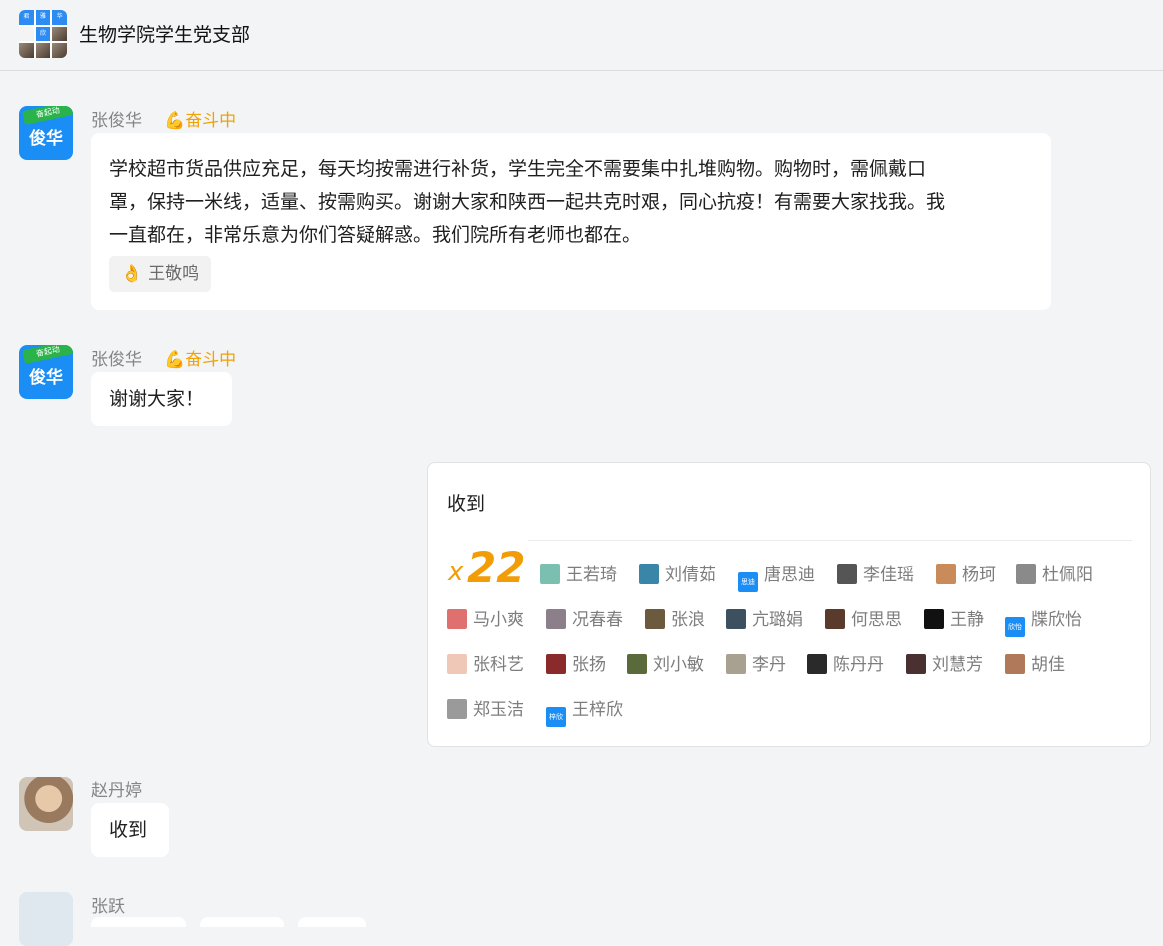  What do you see at coordinates (688, 620) in the screenshot?
I see `ack-person-name: 张浪` at bounding box center [688, 620].